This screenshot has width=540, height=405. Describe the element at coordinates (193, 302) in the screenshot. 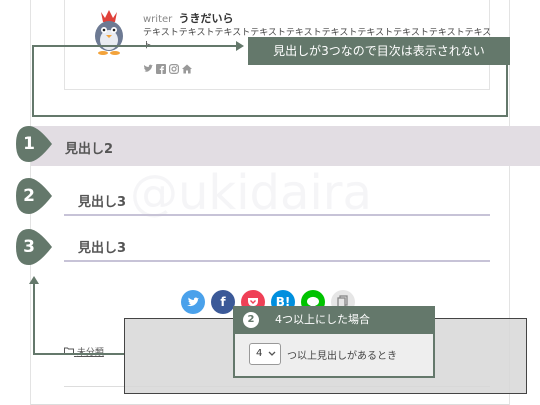

I see `share-twitter-button` at that location.